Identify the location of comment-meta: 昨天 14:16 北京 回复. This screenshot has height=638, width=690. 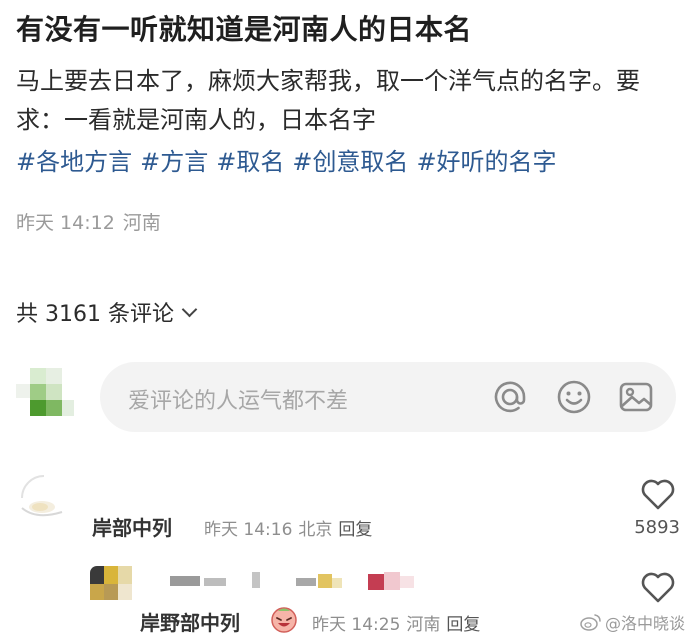
(291, 527).